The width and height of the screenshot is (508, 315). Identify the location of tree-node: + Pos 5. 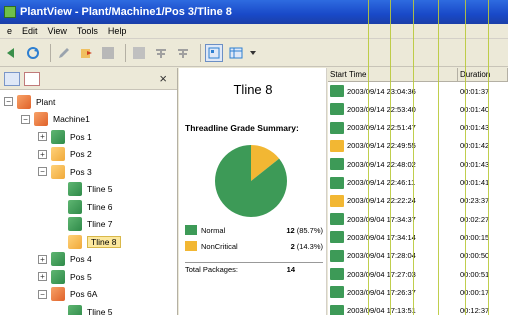
(65, 276).